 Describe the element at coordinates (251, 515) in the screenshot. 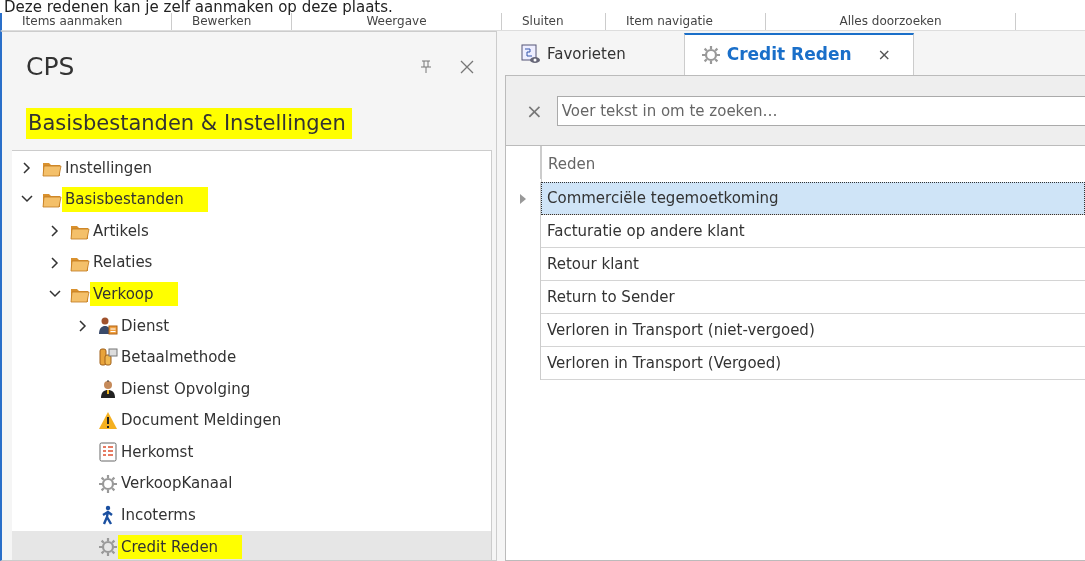

I see `tree-item: Incoterms` at that location.